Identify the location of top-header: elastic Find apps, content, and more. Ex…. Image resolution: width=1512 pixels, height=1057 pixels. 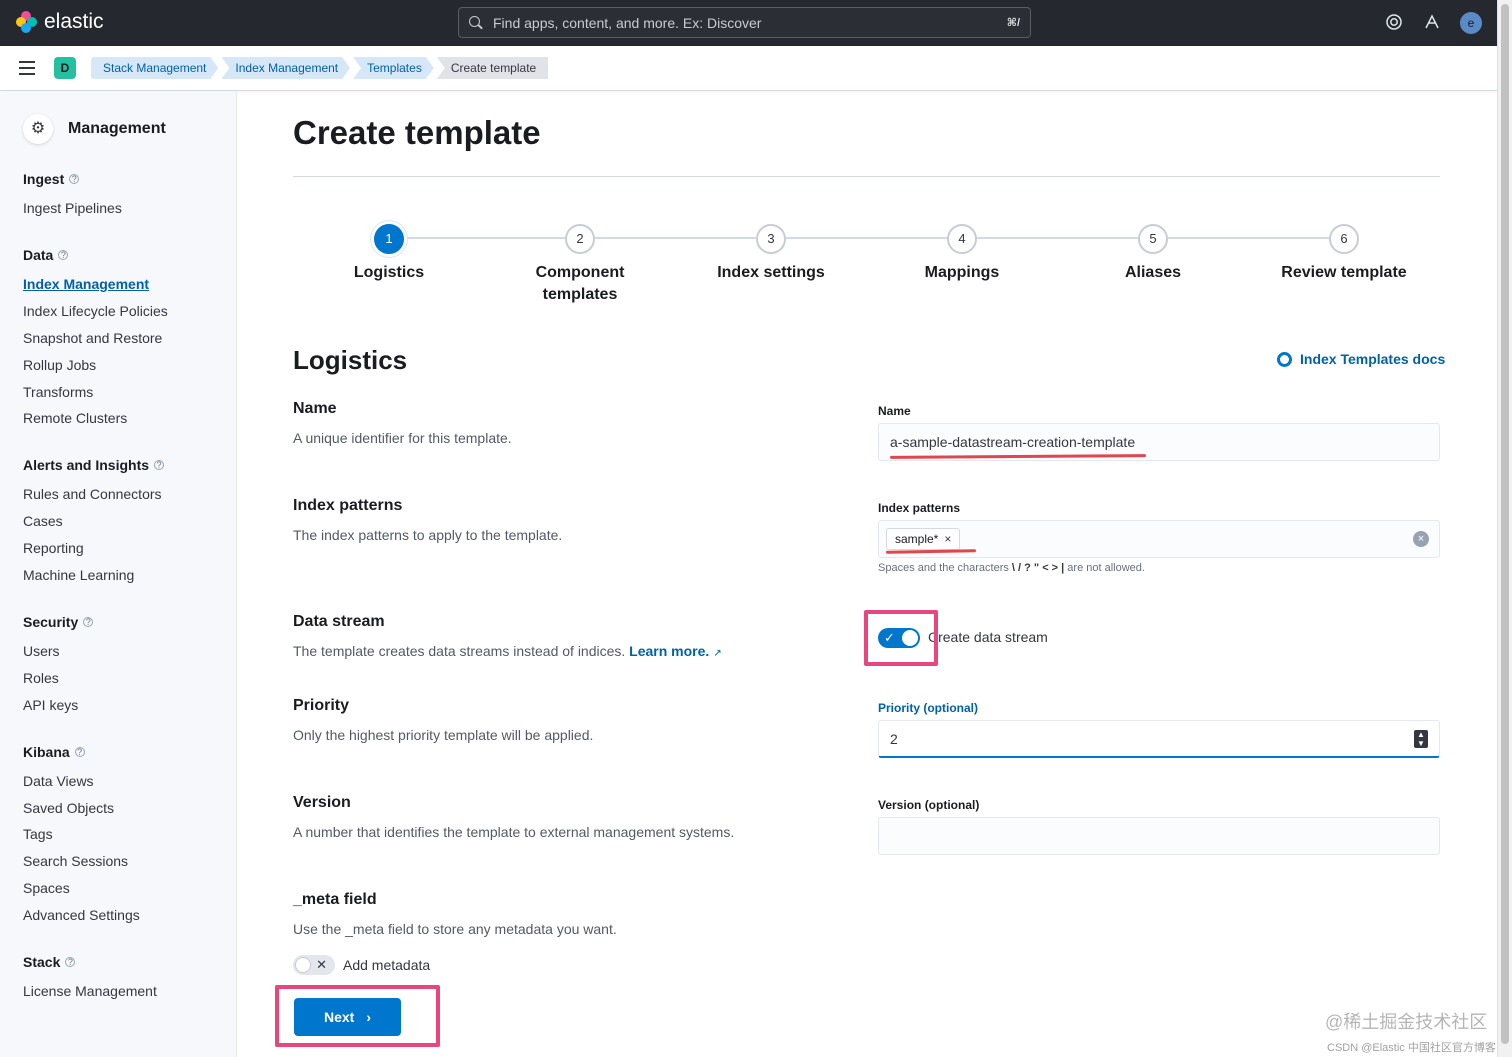
(748, 23).